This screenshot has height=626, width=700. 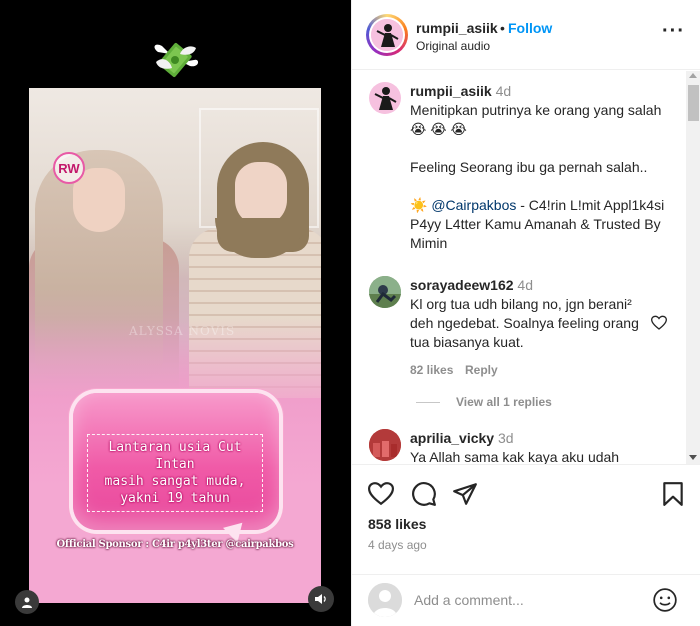 What do you see at coordinates (462, 285) in the screenshot?
I see `comment-username: sorayadeew162` at bounding box center [462, 285].